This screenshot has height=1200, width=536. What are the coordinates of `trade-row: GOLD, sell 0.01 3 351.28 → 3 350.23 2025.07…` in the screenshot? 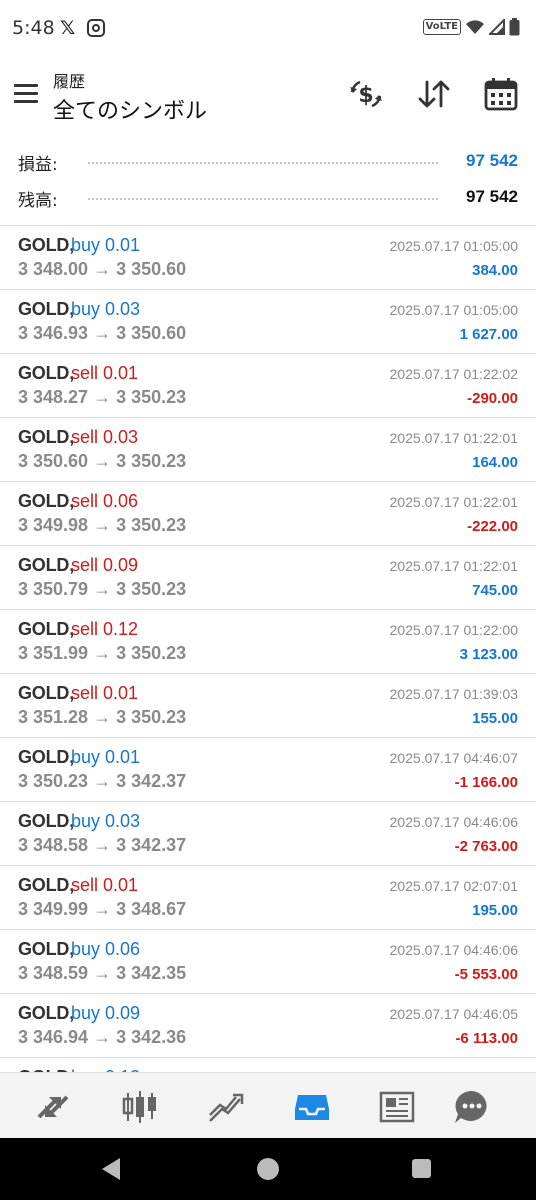 It's located at (268, 706).